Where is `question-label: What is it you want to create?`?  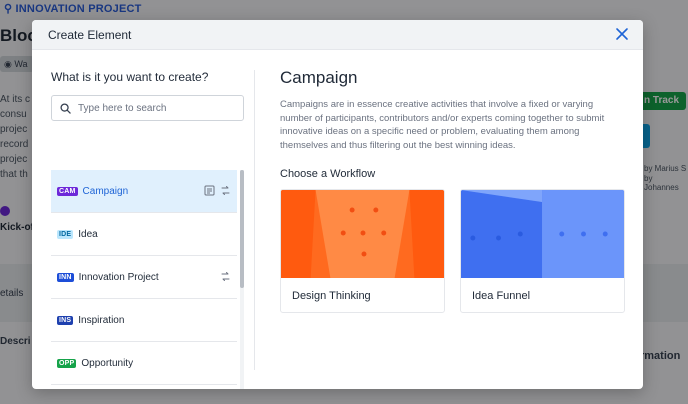 question-label: What is it you want to create? is located at coordinates (130, 77).